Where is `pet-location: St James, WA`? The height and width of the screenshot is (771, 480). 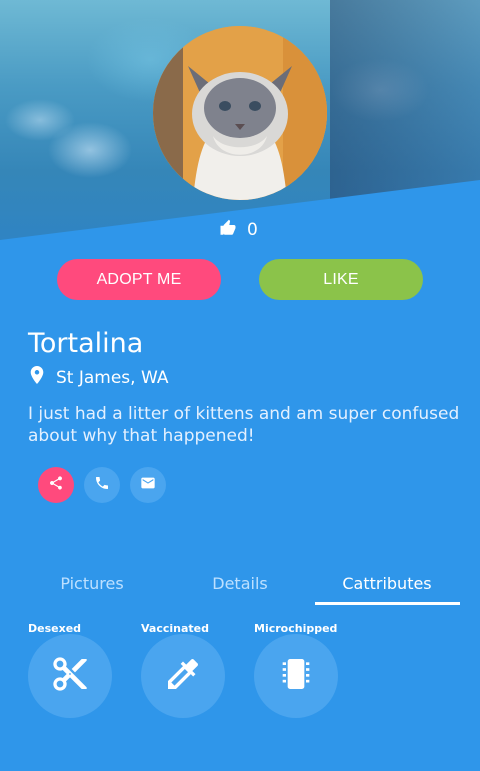 pet-location: St James, WA is located at coordinates (99, 377).